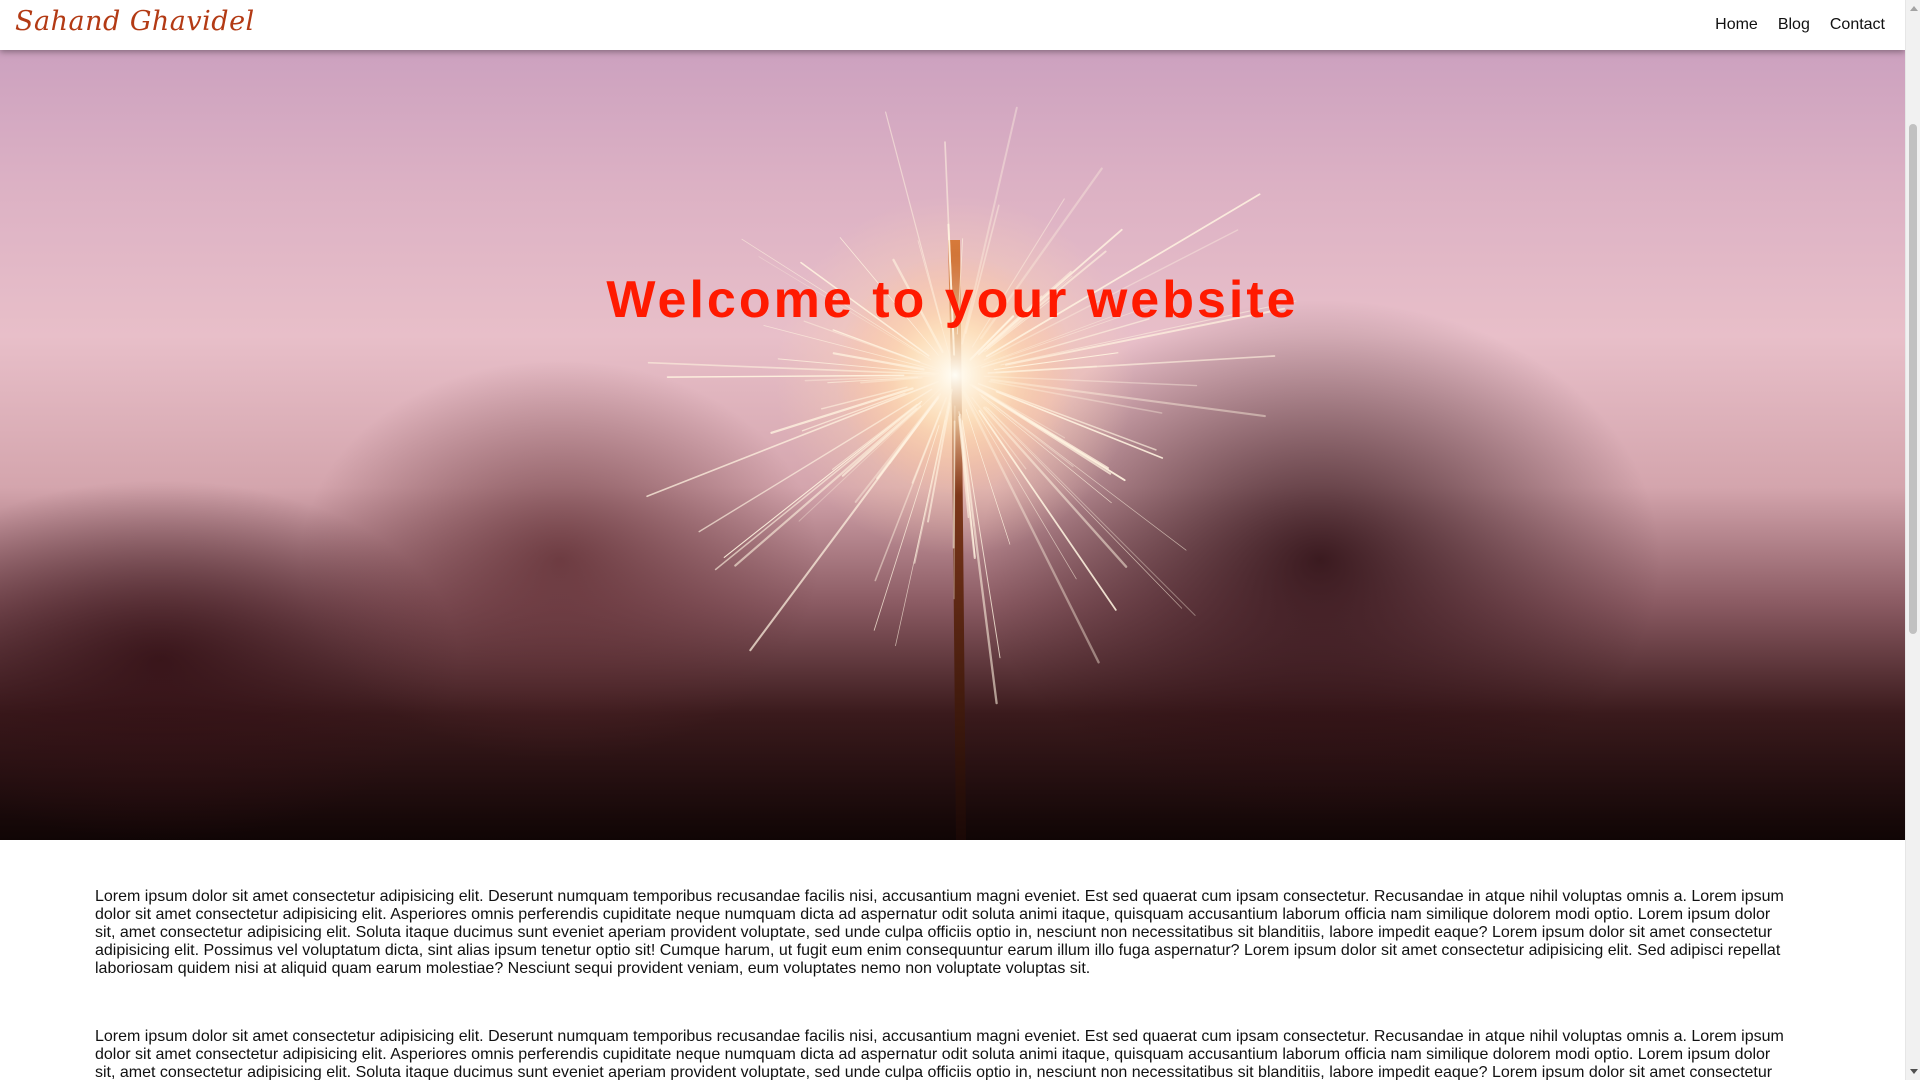 Image resolution: width=1920 pixels, height=1080 pixels. Describe the element at coordinates (1913, 8) in the screenshot. I see `chevron-up-icon` at that location.